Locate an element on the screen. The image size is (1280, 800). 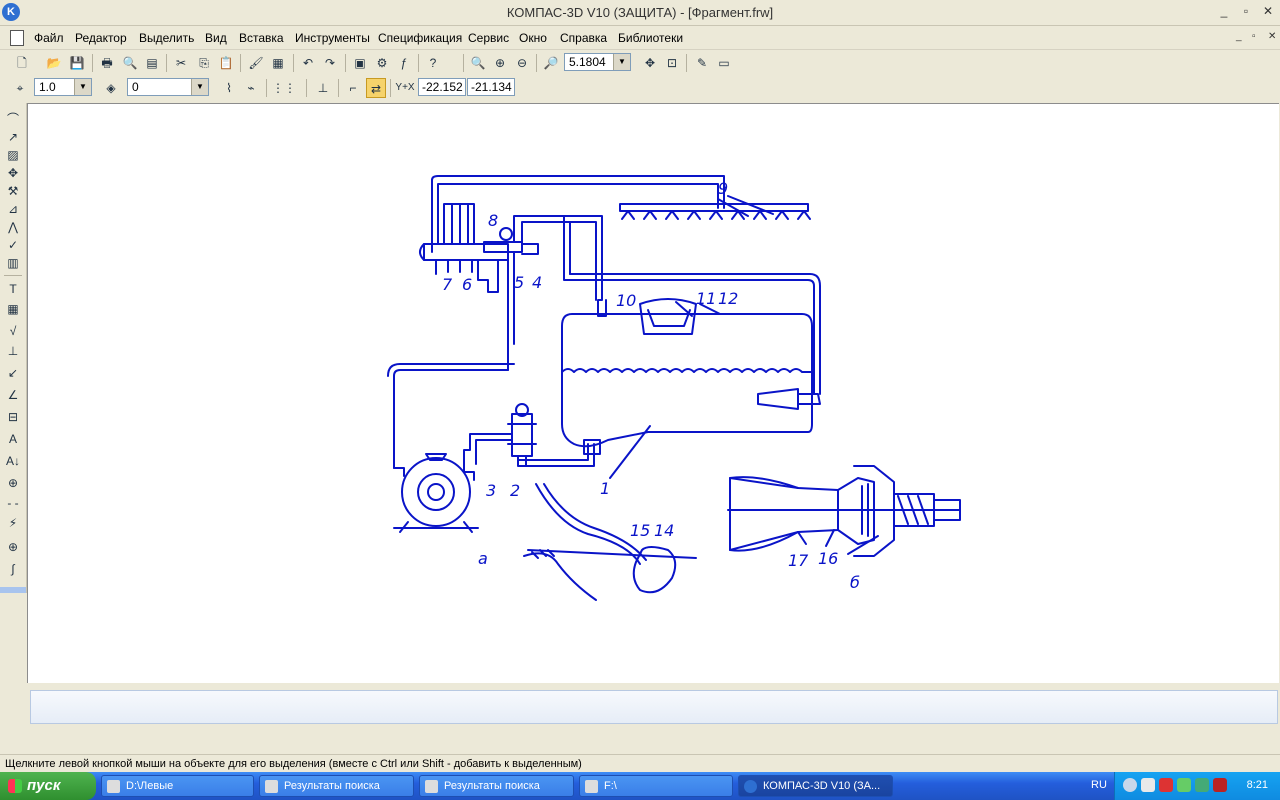
close-button: ✕ is located at coordinates (1268, 11).